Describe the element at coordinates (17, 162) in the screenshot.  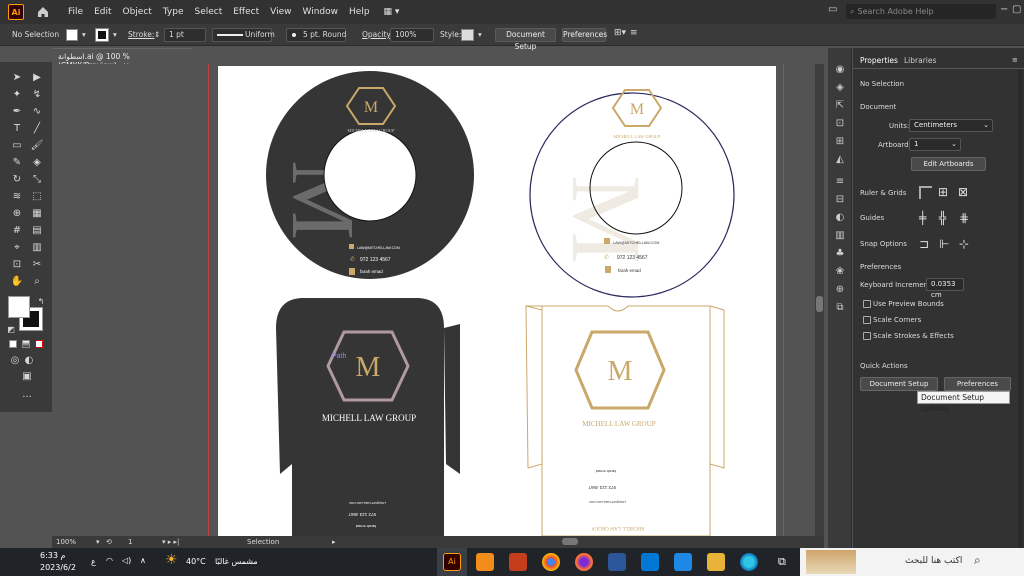
I see `shaper-tool-icon: ✎` at that location.